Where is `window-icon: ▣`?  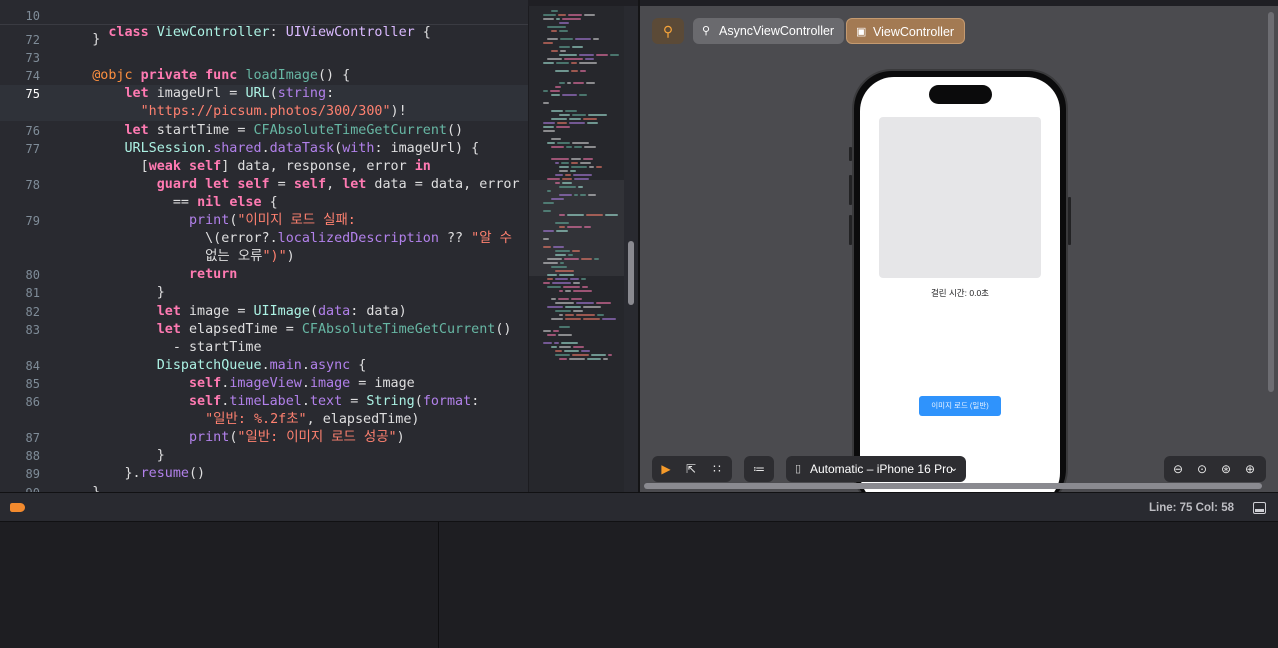 window-icon: ▣ is located at coordinates (861, 32).